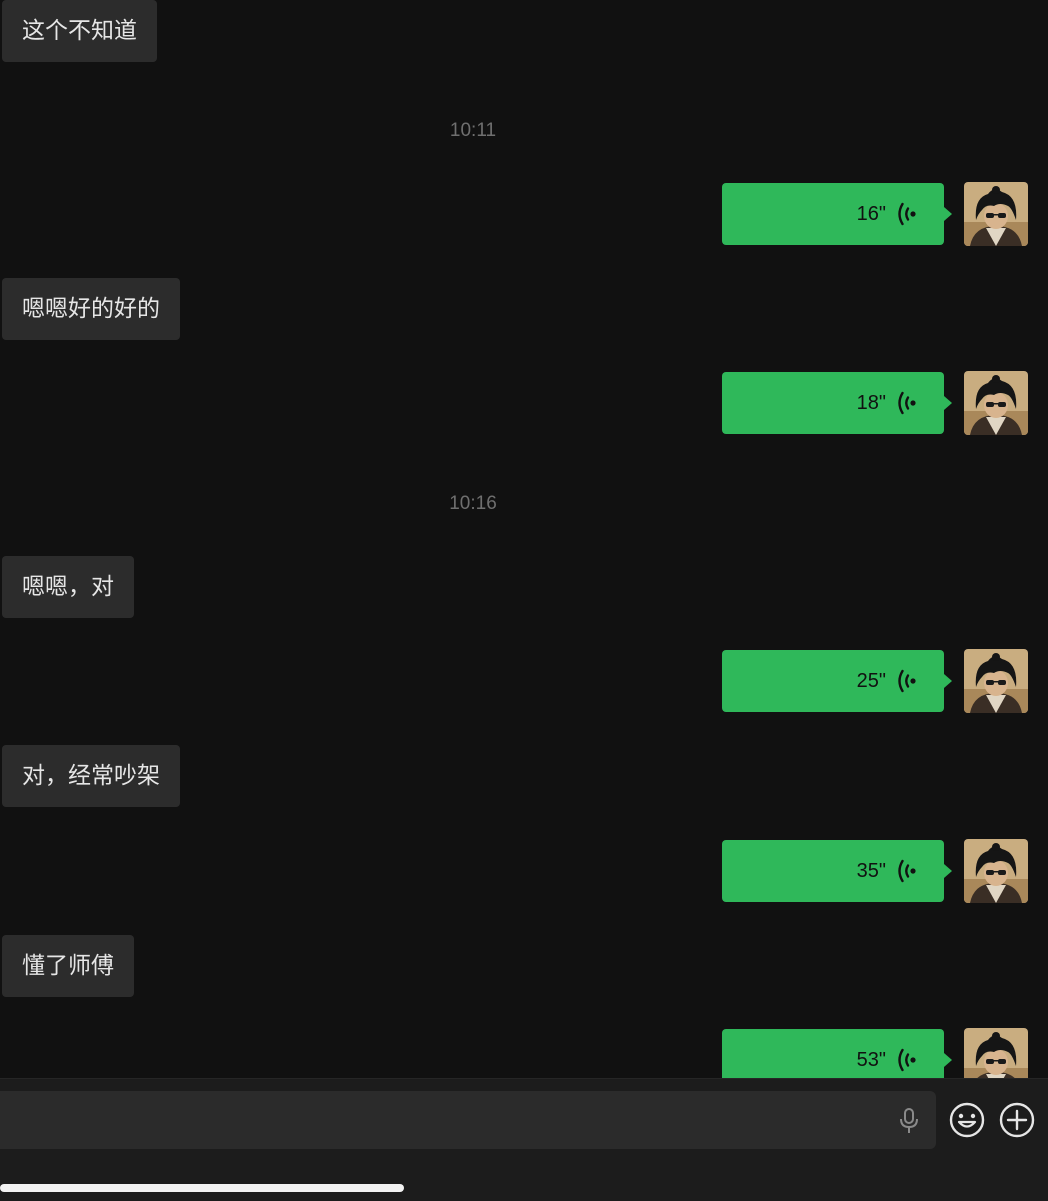  I want to click on voice-duration: 35", so click(871, 871).